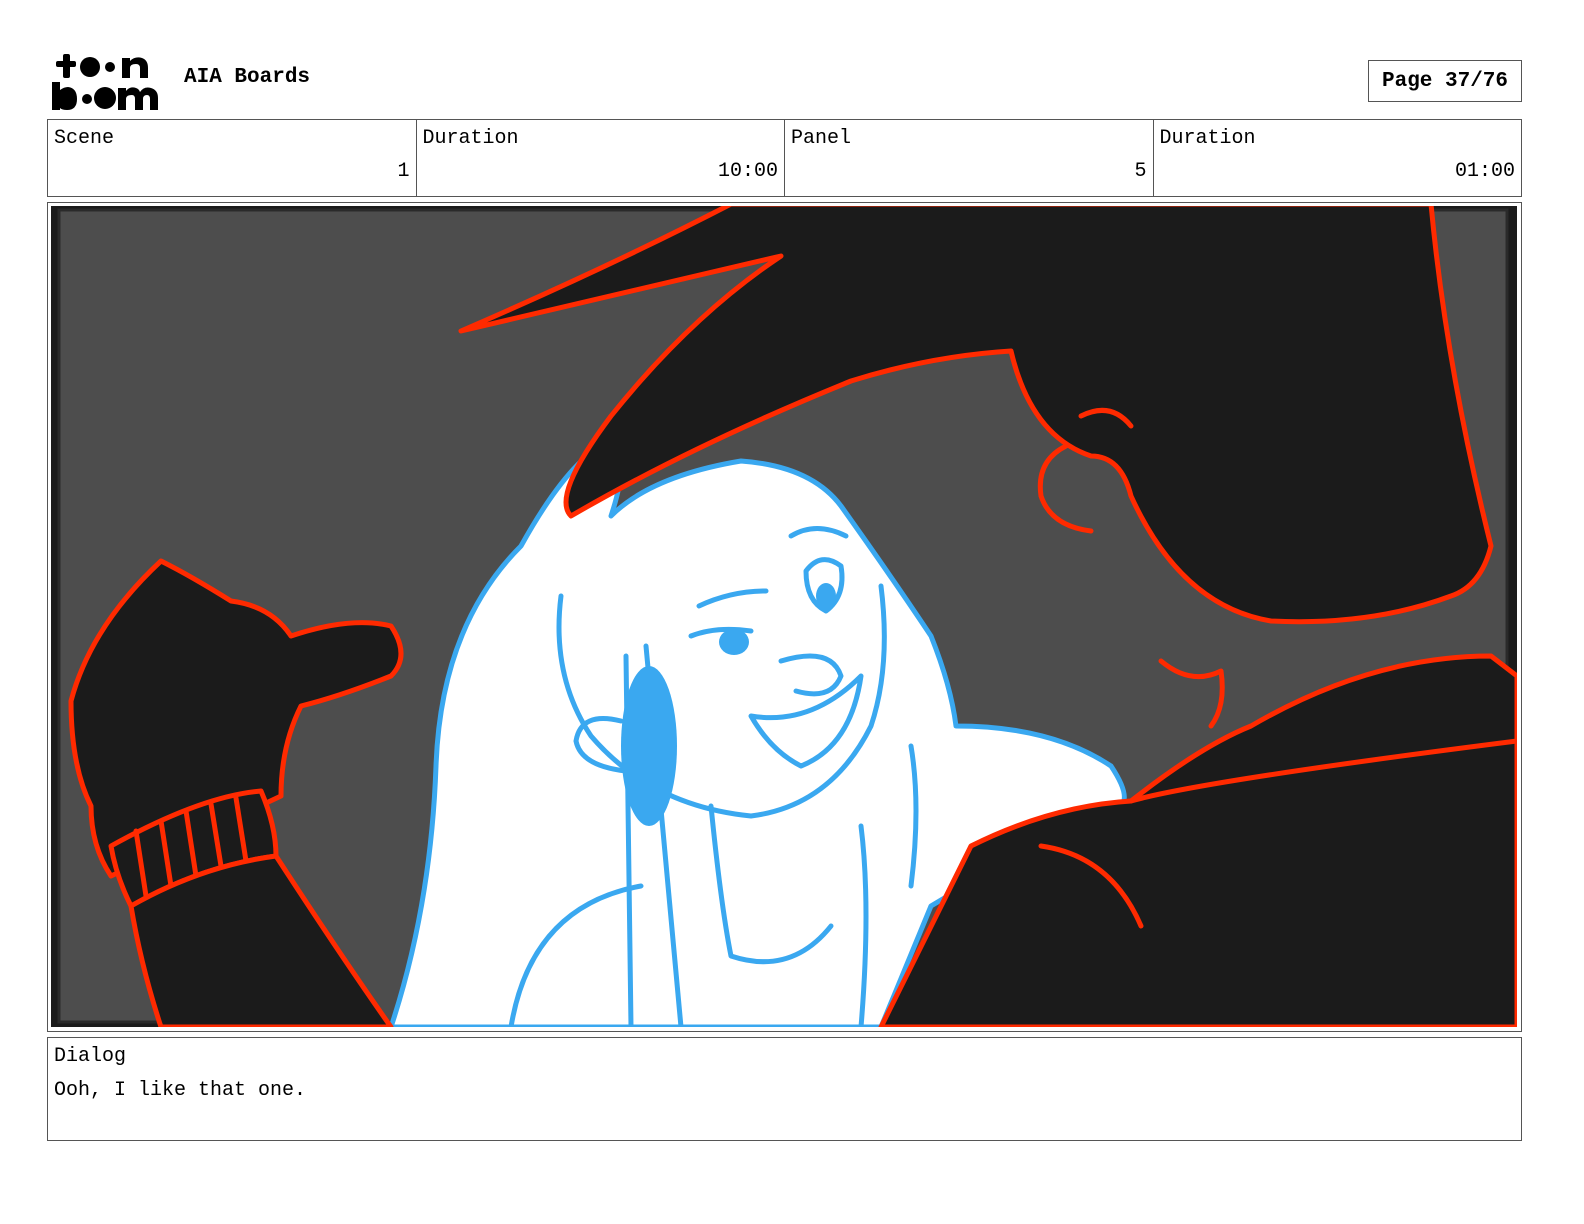  I want to click on page-indicator: Page 37/76, so click(1445, 81).